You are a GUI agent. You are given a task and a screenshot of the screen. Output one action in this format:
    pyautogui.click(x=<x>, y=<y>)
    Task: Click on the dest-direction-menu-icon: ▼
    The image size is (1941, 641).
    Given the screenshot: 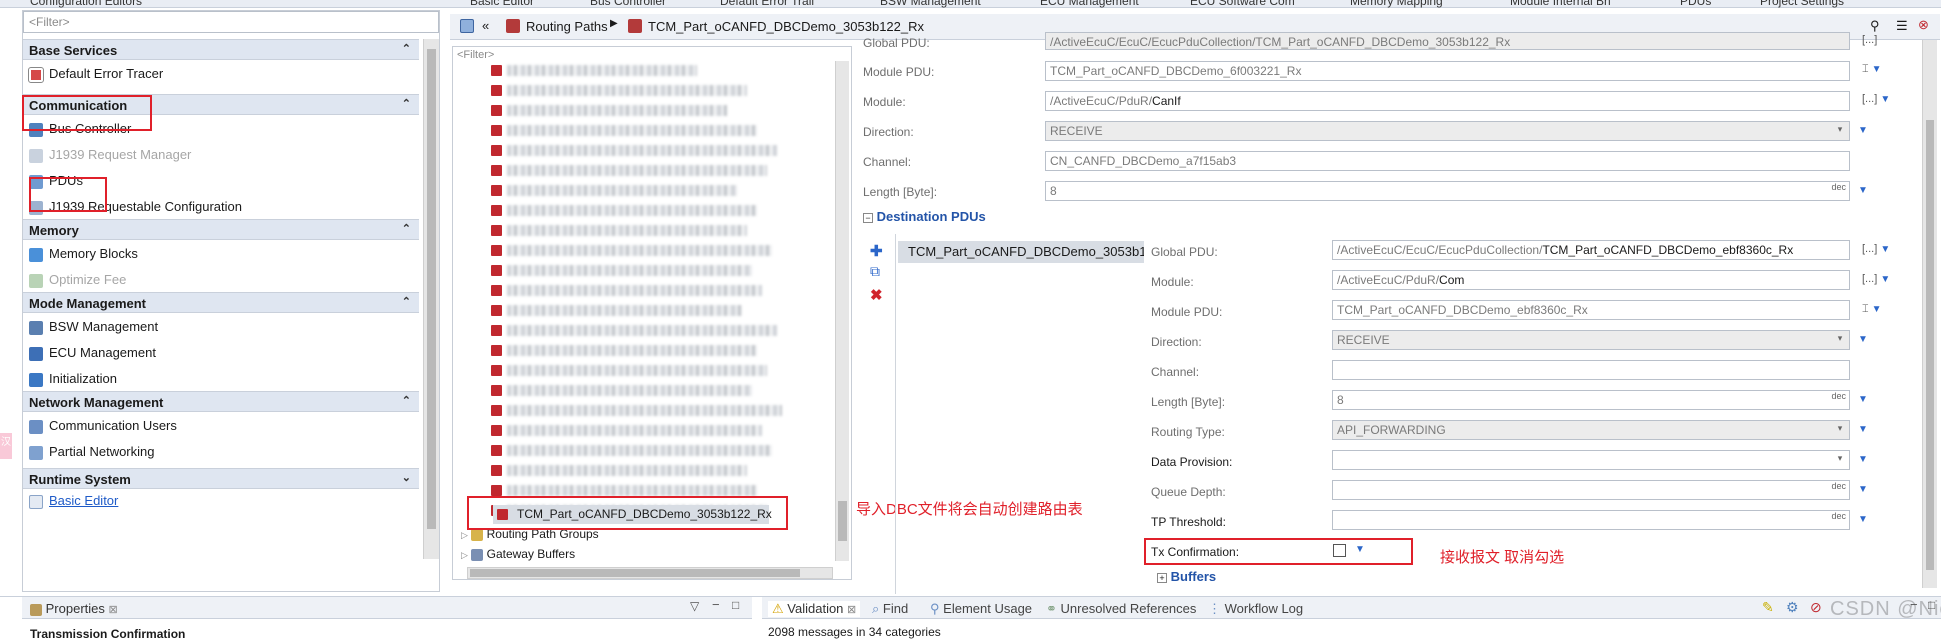 What is the action you would take?
    pyautogui.click(x=1863, y=339)
    